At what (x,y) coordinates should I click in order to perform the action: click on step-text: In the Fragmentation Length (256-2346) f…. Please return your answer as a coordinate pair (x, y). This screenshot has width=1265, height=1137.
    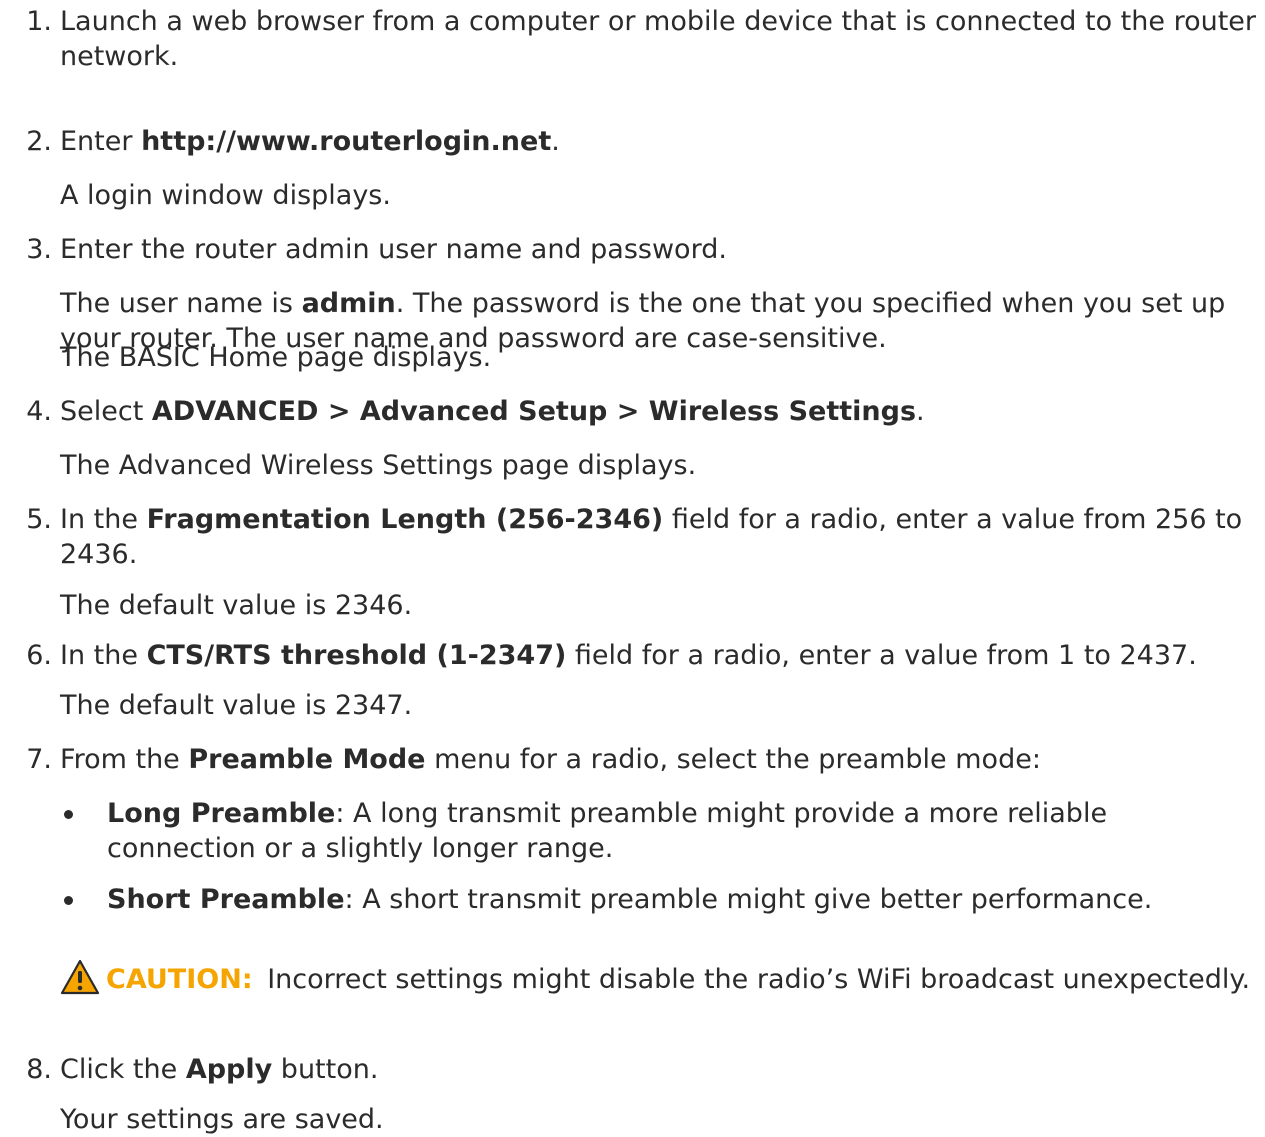
    Looking at the image, I should click on (651, 537).